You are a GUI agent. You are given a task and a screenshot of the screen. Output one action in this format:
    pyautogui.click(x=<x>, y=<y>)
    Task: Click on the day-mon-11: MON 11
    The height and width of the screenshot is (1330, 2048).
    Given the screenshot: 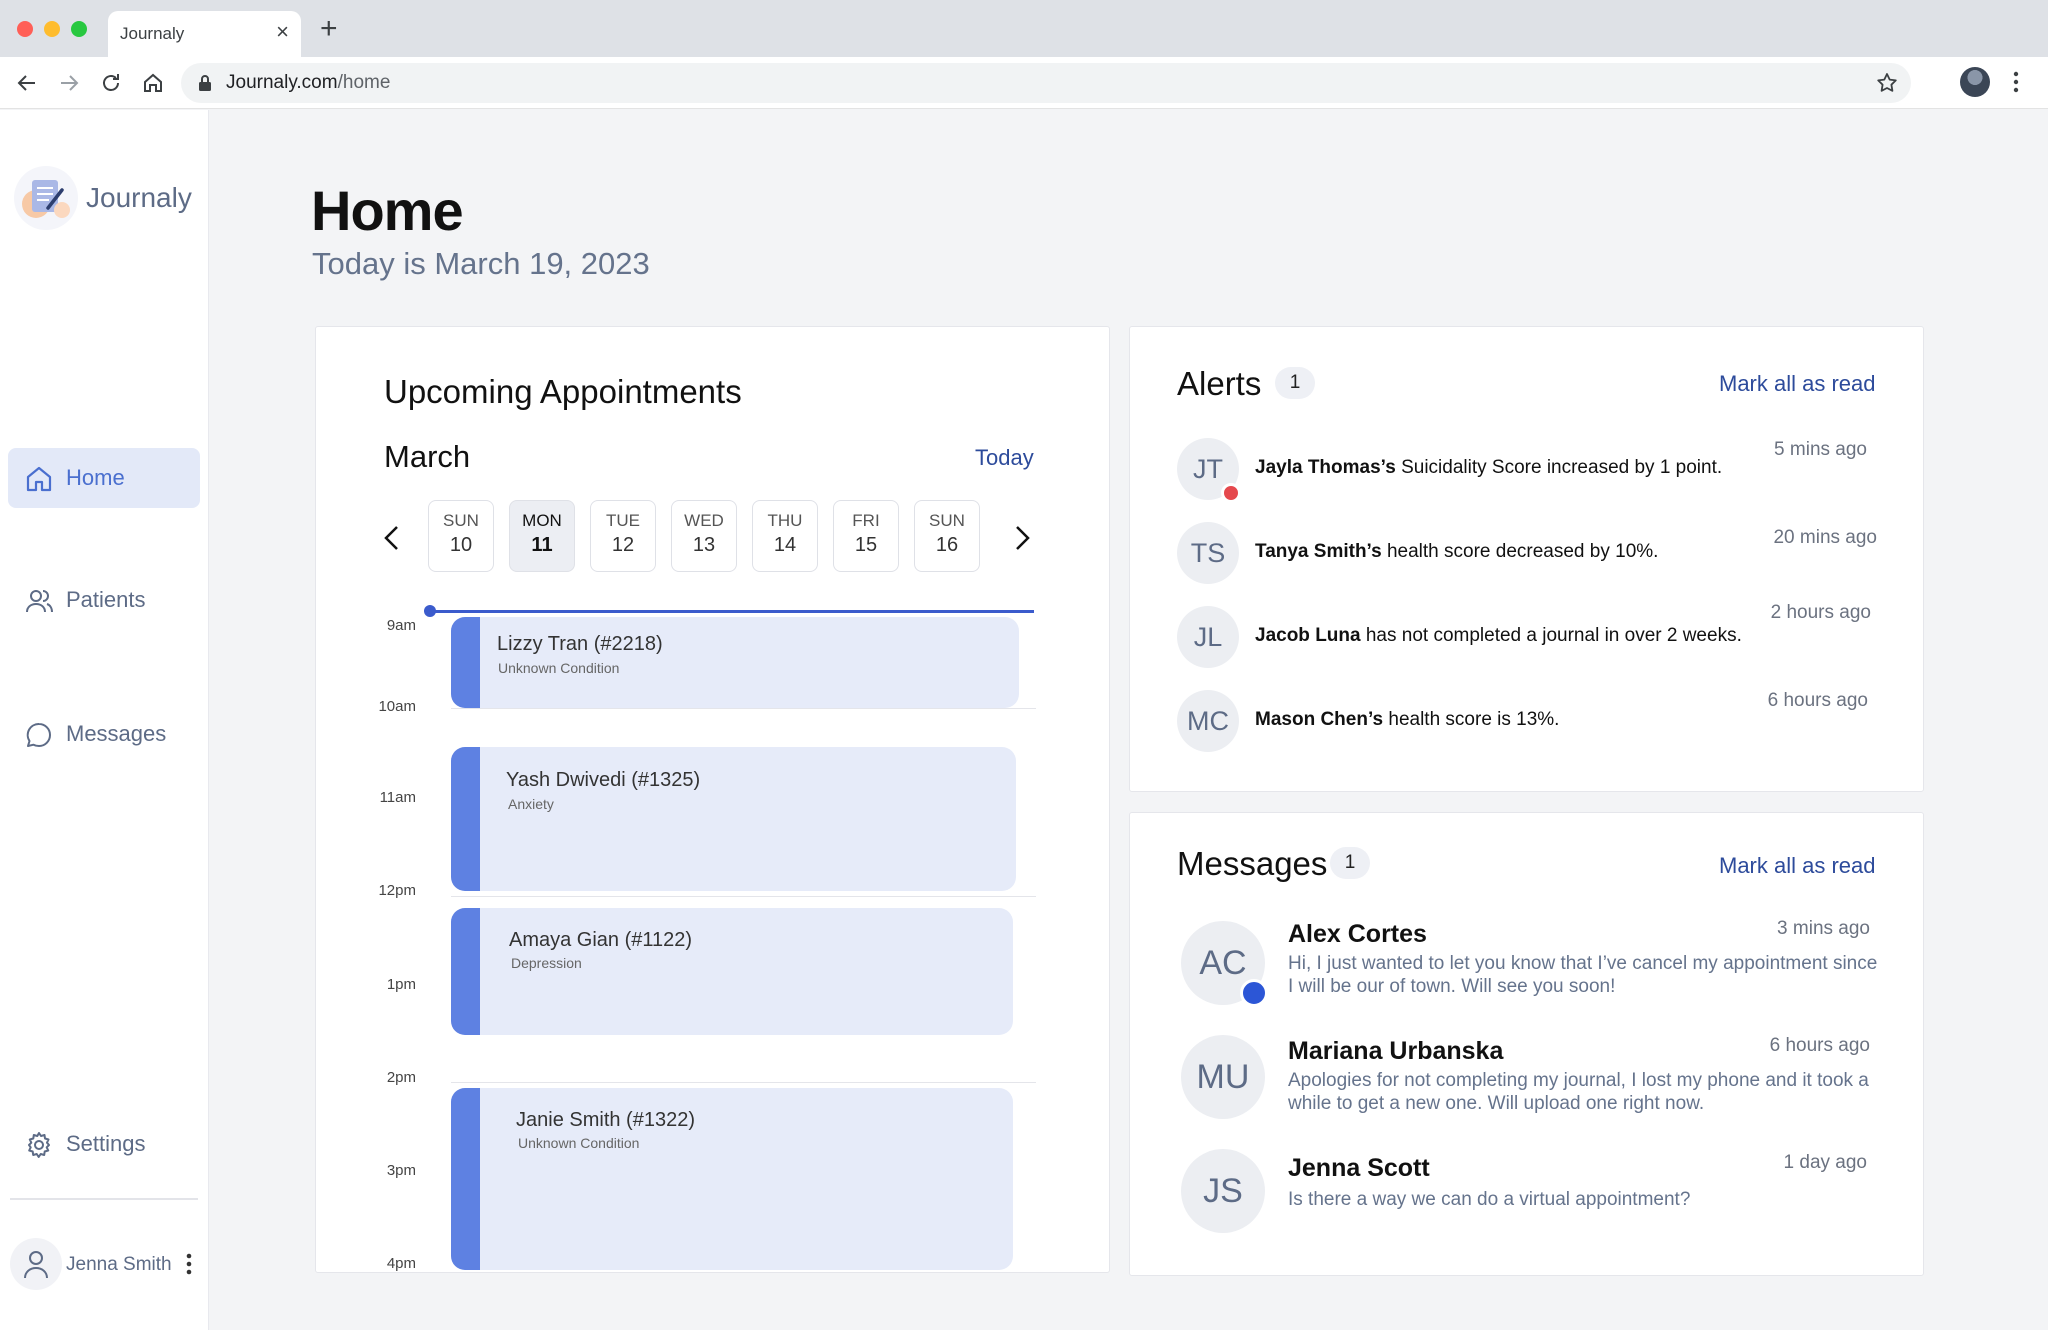 What is the action you would take?
    pyautogui.click(x=542, y=536)
    